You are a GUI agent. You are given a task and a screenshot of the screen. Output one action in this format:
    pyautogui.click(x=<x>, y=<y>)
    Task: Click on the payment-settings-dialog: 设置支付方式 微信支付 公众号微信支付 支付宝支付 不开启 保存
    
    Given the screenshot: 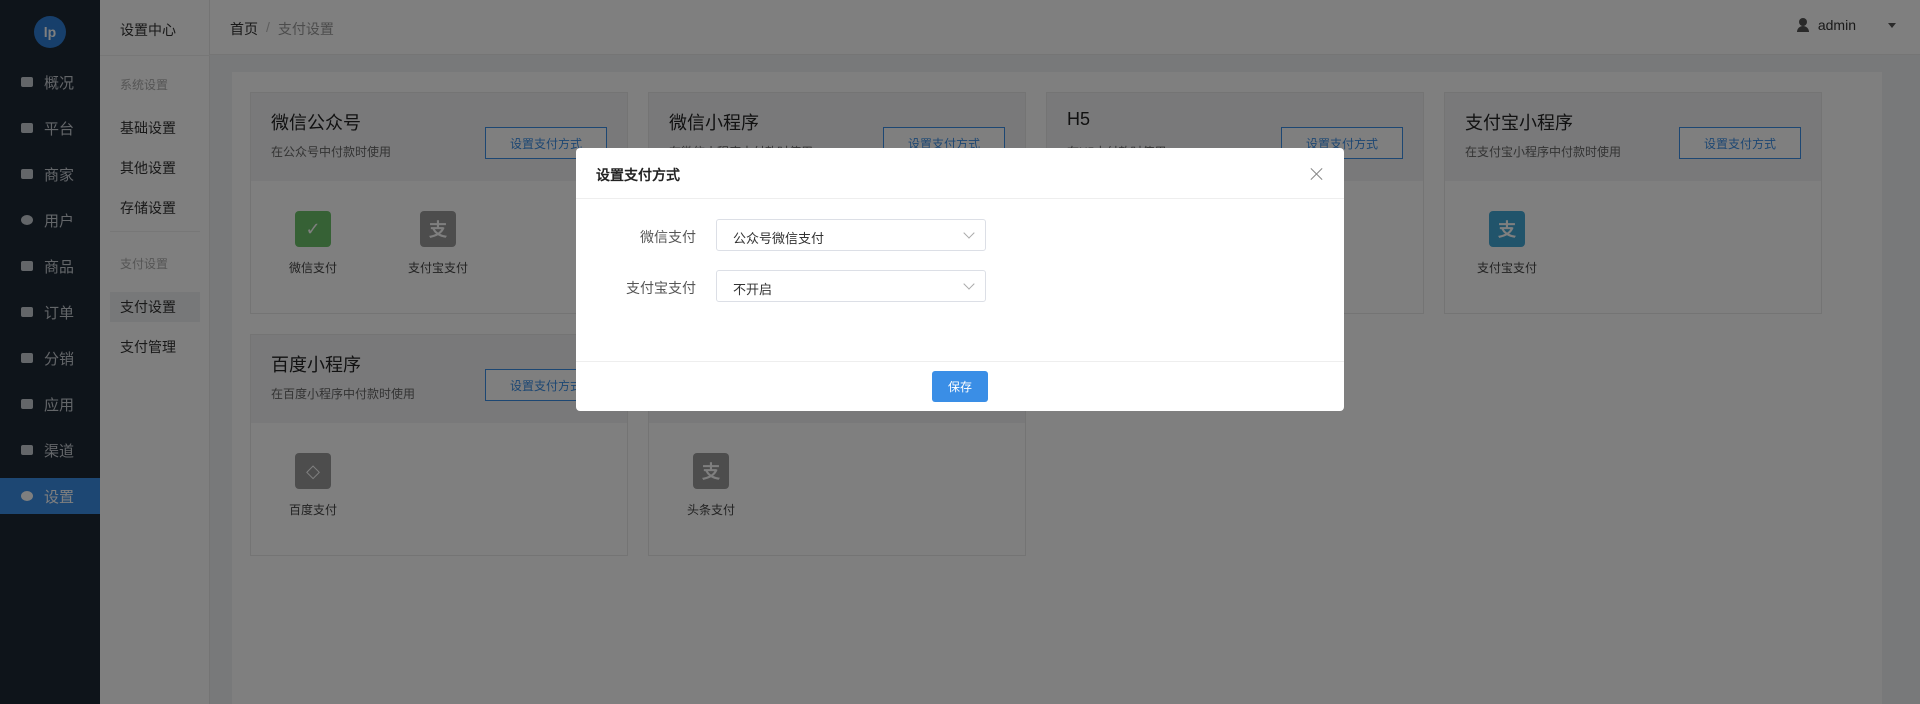 What is the action you would take?
    pyautogui.click(x=960, y=279)
    